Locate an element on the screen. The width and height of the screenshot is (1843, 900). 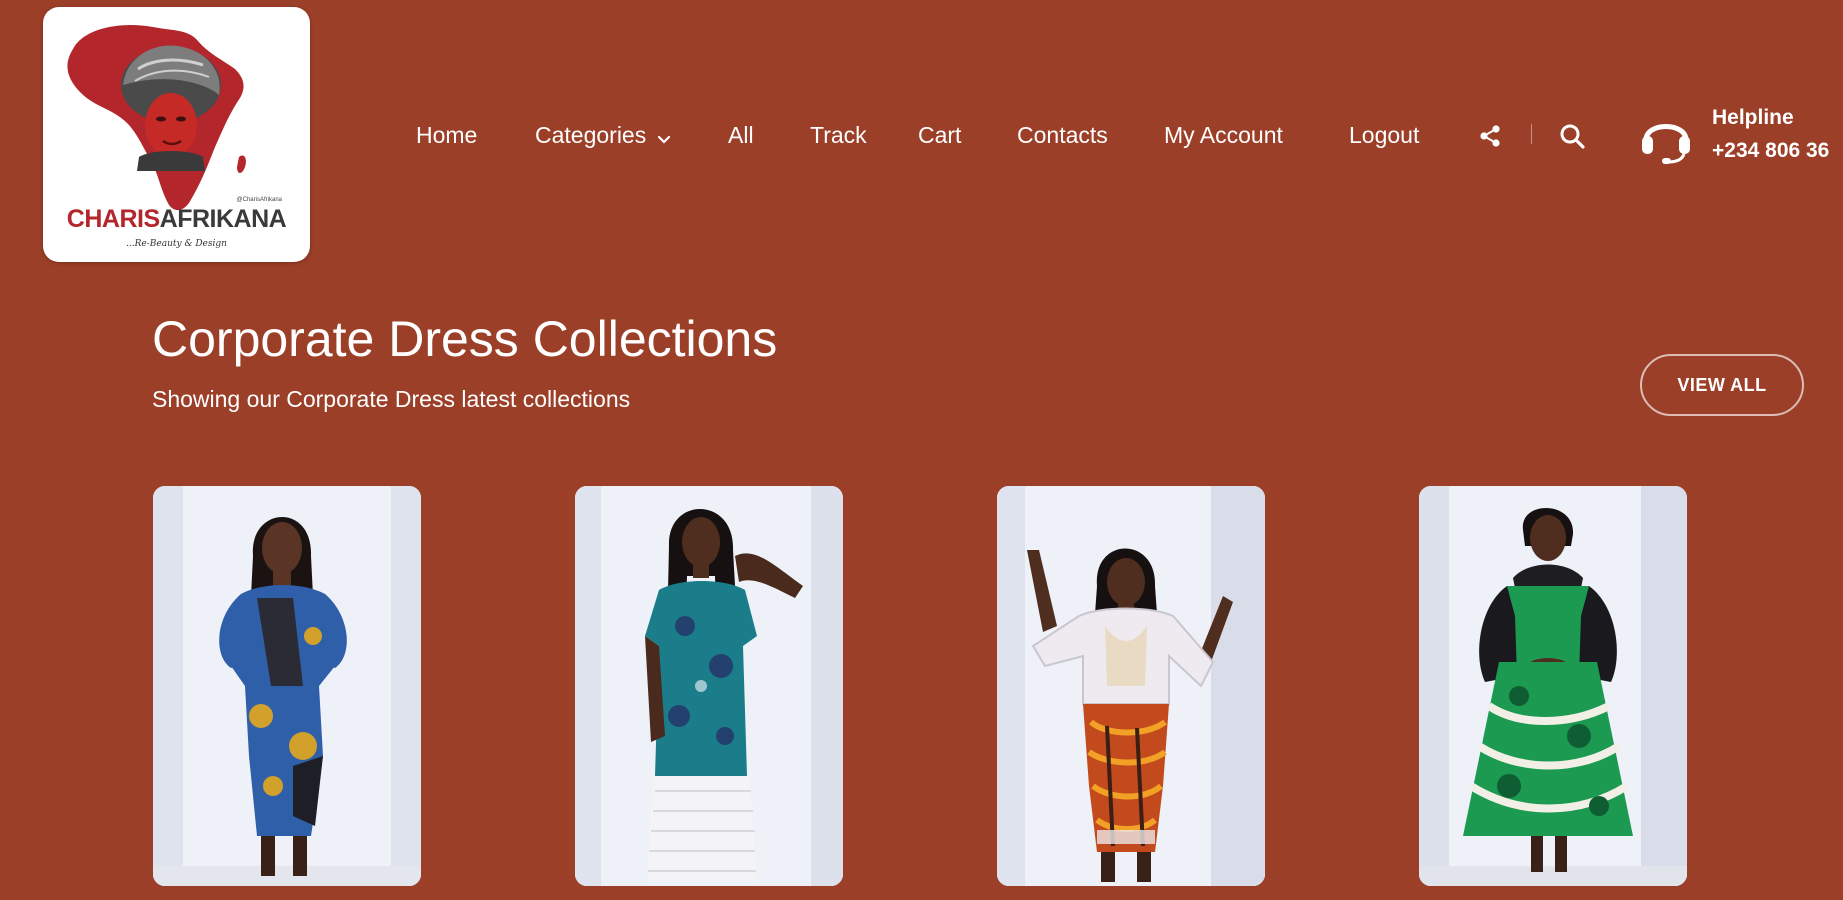
model-blue-ankara-dress-image is located at coordinates (287, 686).